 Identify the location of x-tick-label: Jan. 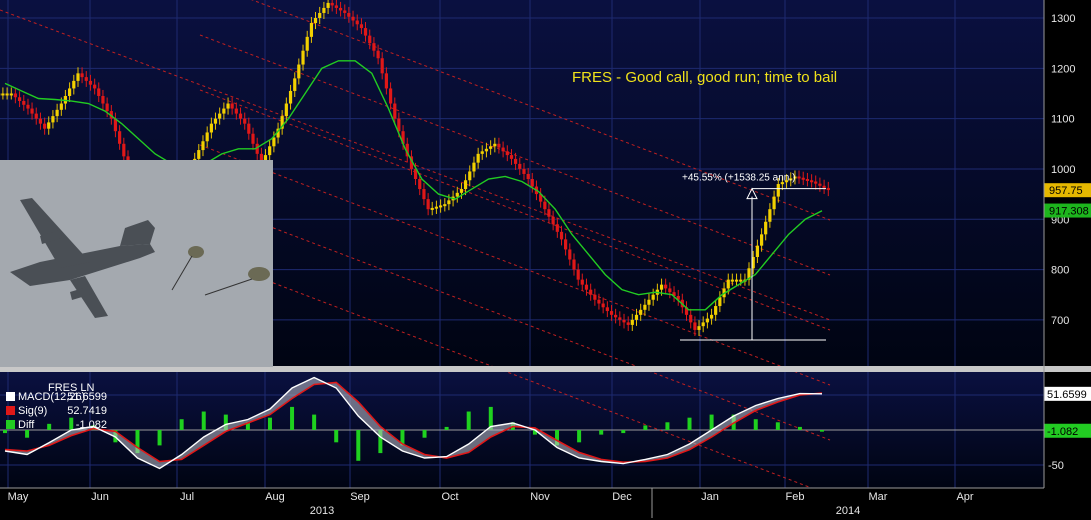
(710, 497).